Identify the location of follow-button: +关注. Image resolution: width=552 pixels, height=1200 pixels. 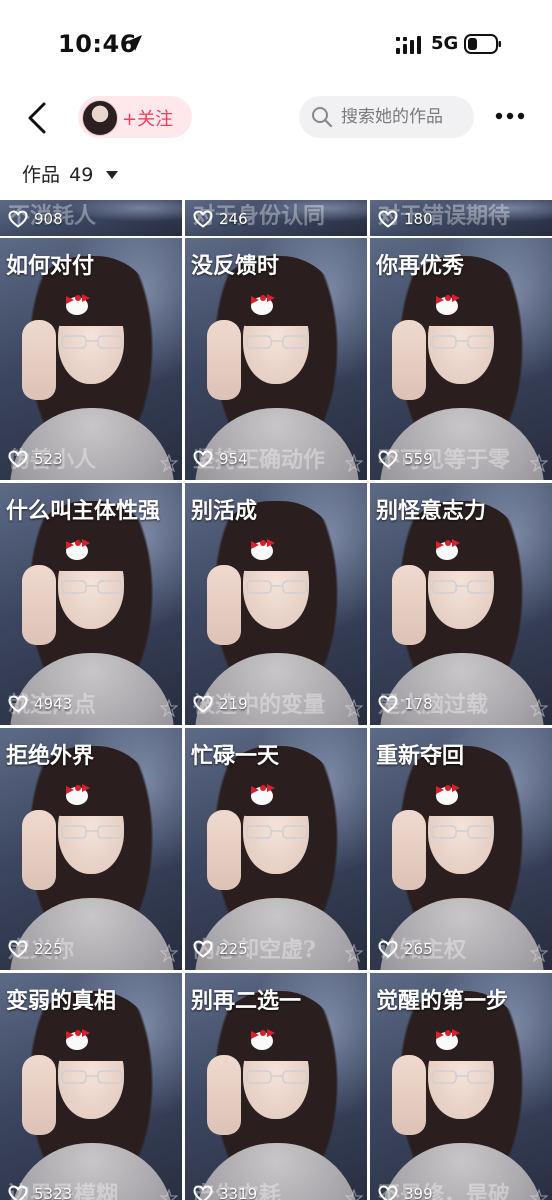
(135, 117).